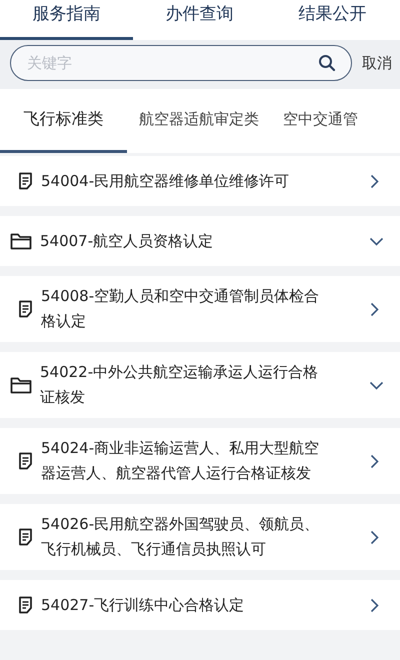 The image size is (400, 660). Describe the element at coordinates (200, 537) in the screenshot. I see `list-item: 54026-民用航空器外国驾驶员、领航员、飞行机械员、飞行通信员执照认可` at that location.